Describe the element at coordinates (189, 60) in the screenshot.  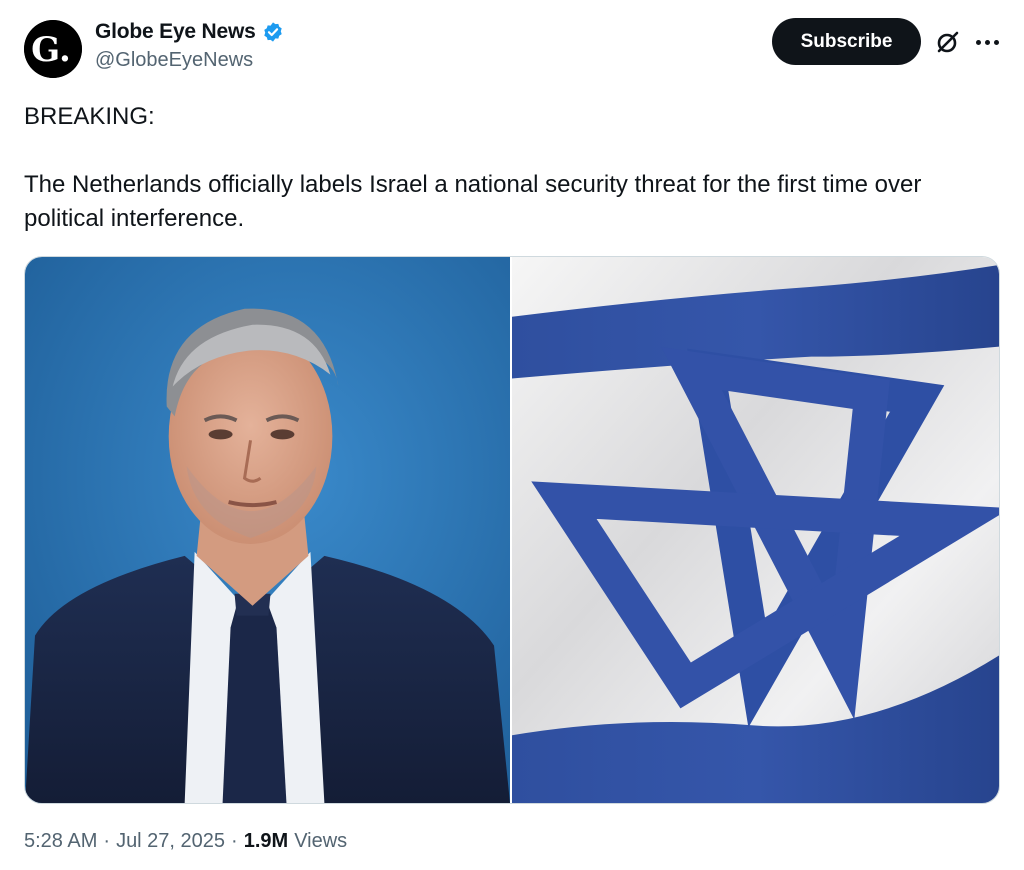
I see `handle: @GlobeEyeNews` at that location.